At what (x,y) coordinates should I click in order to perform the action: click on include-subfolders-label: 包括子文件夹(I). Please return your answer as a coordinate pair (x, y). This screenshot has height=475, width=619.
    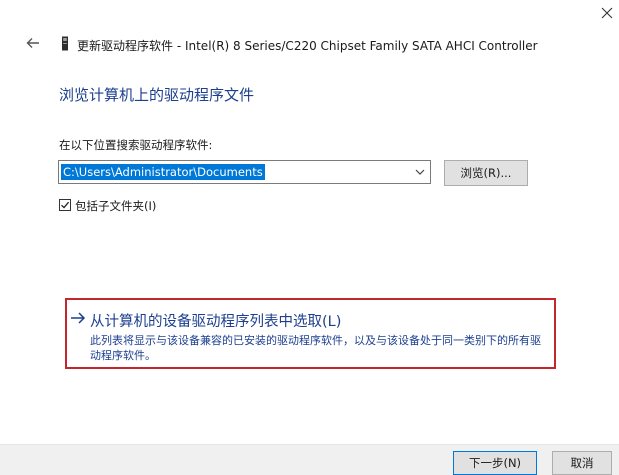
    Looking at the image, I should click on (115, 206).